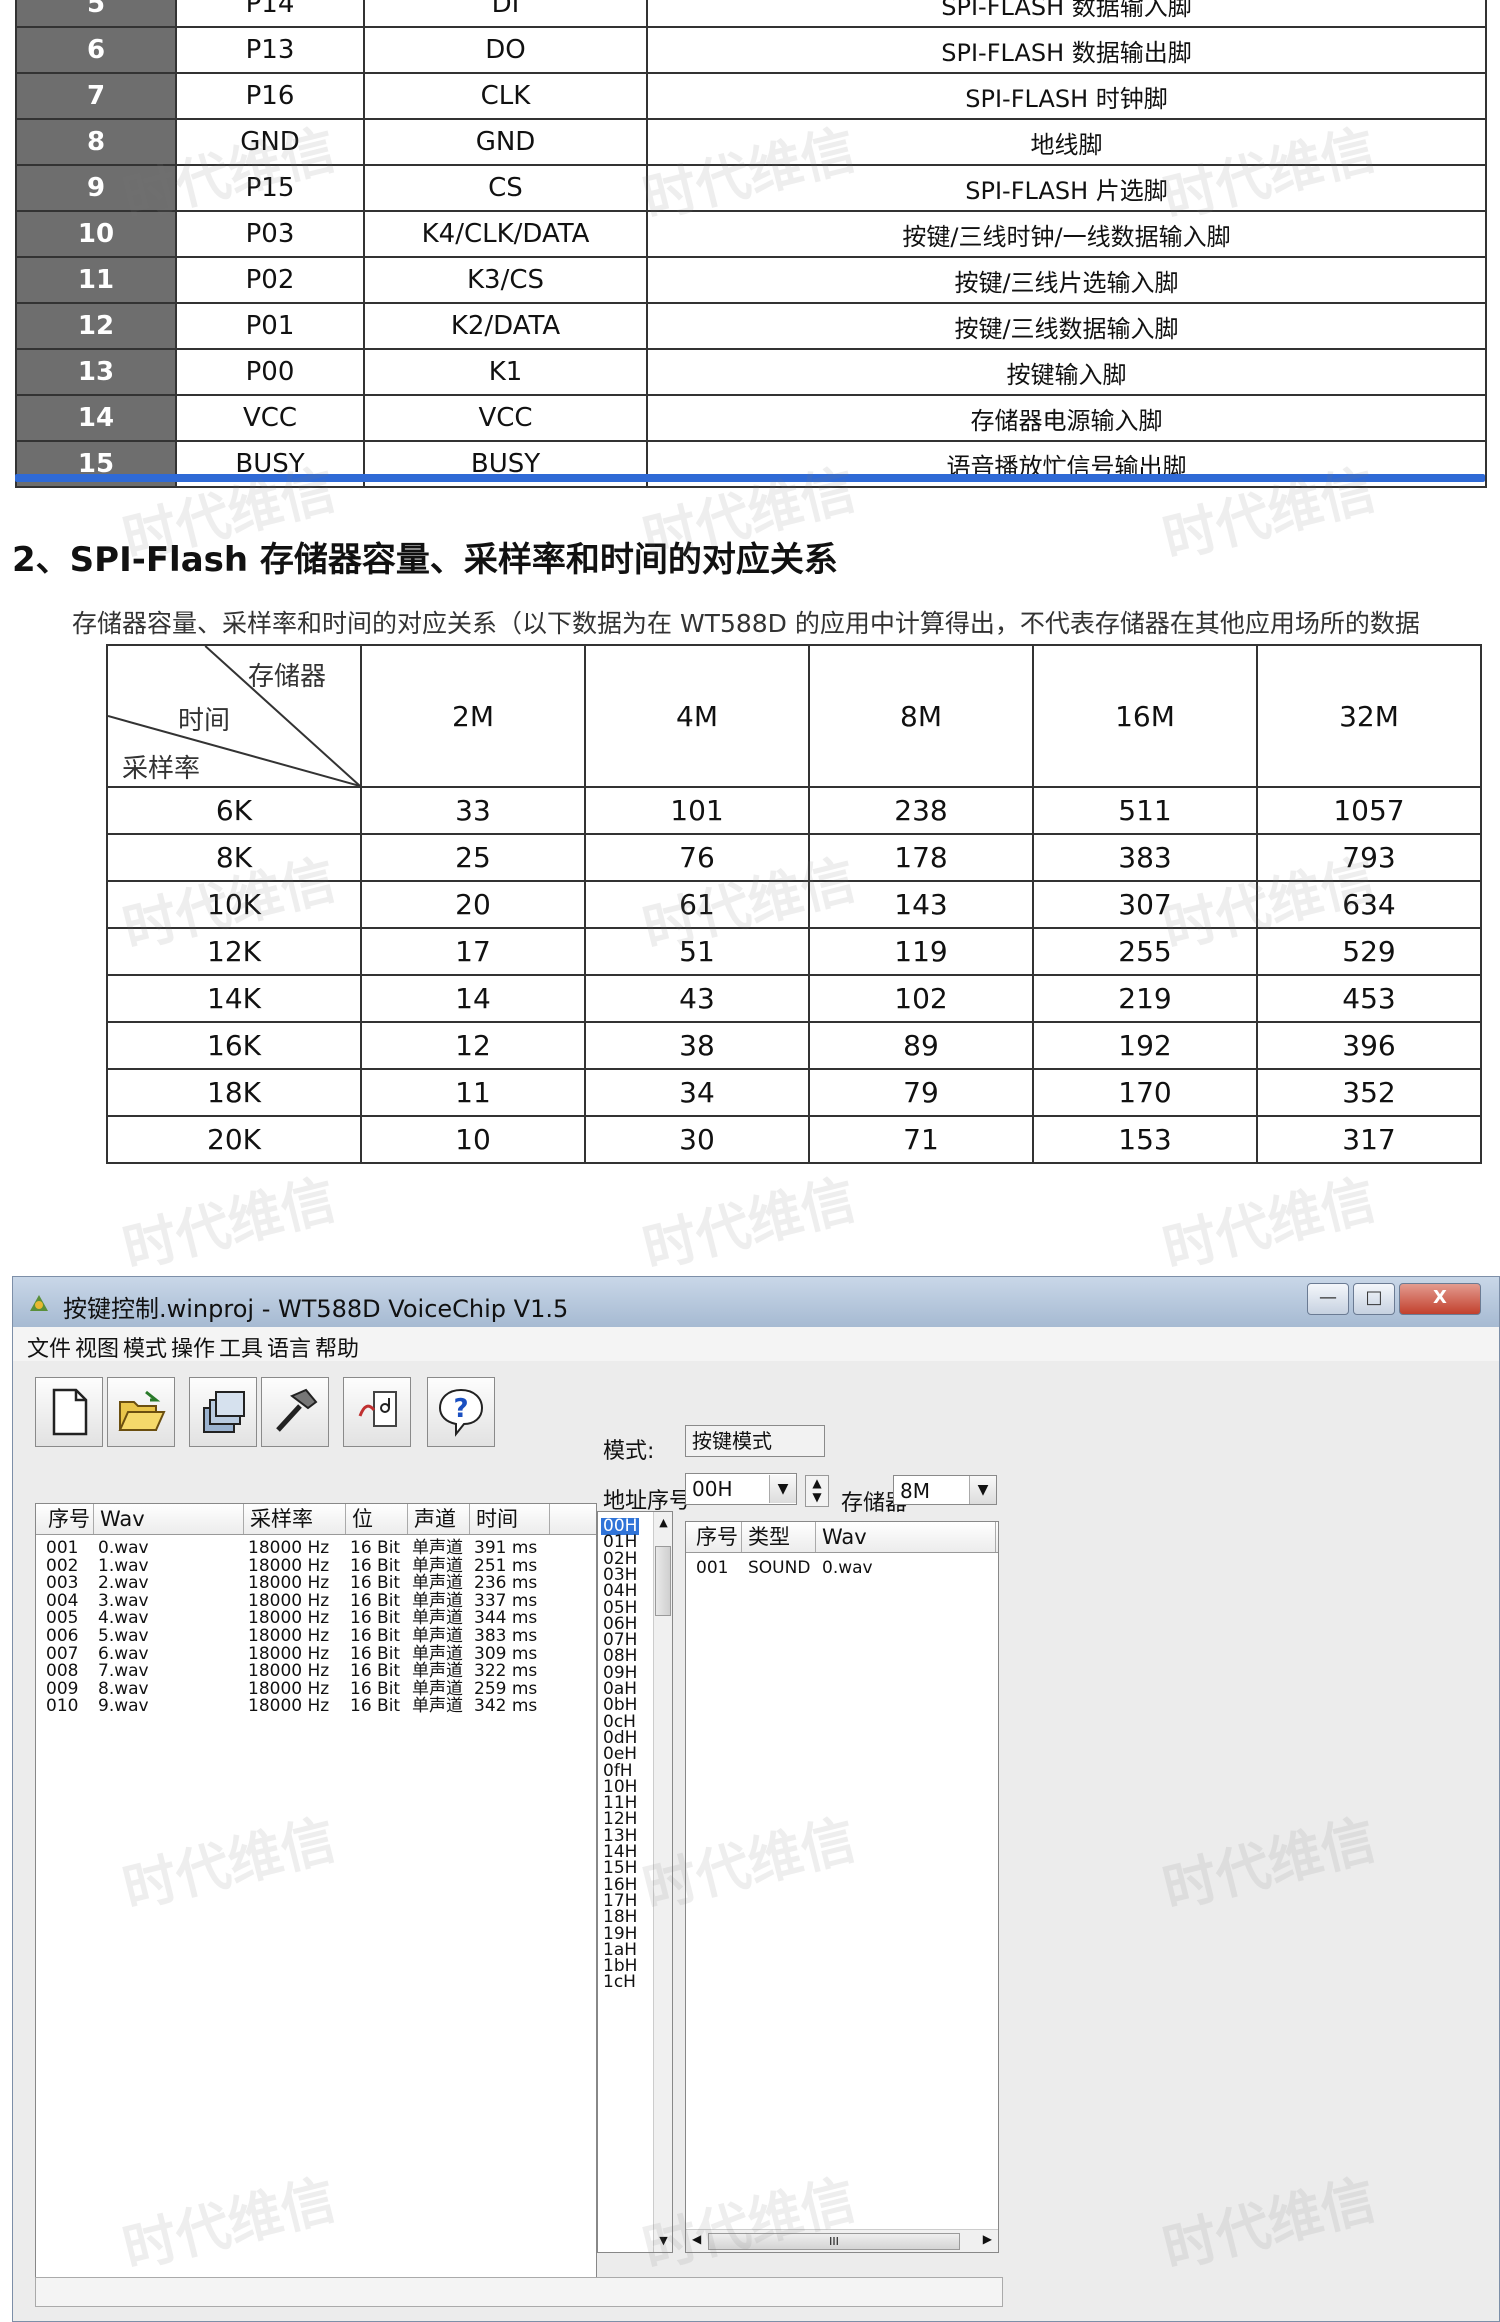 The image size is (1500, 2322). Describe the element at coordinates (794, 1045) in the screenshot. I see `capacity-row: 16K 12 38 89 192 396` at that location.